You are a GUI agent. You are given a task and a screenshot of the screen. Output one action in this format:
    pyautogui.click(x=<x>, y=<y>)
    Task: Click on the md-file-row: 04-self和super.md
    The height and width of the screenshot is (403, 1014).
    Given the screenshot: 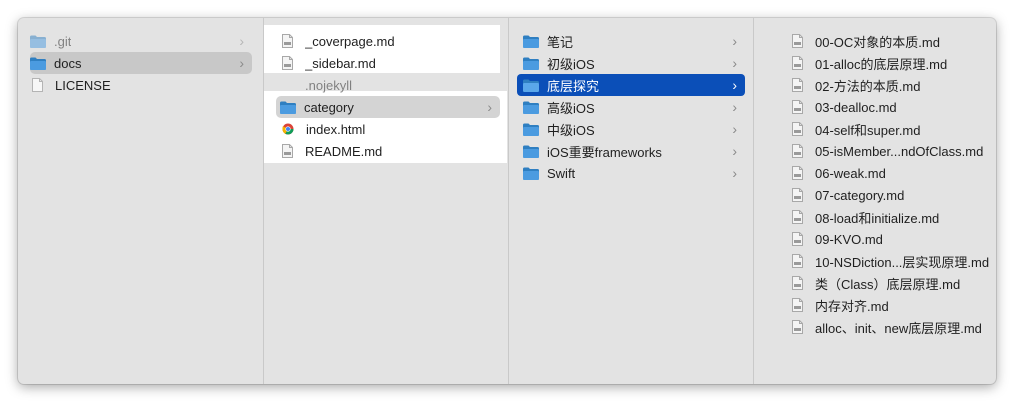 What is the action you would take?
    pyautogui.click(x=892, y=129)
    